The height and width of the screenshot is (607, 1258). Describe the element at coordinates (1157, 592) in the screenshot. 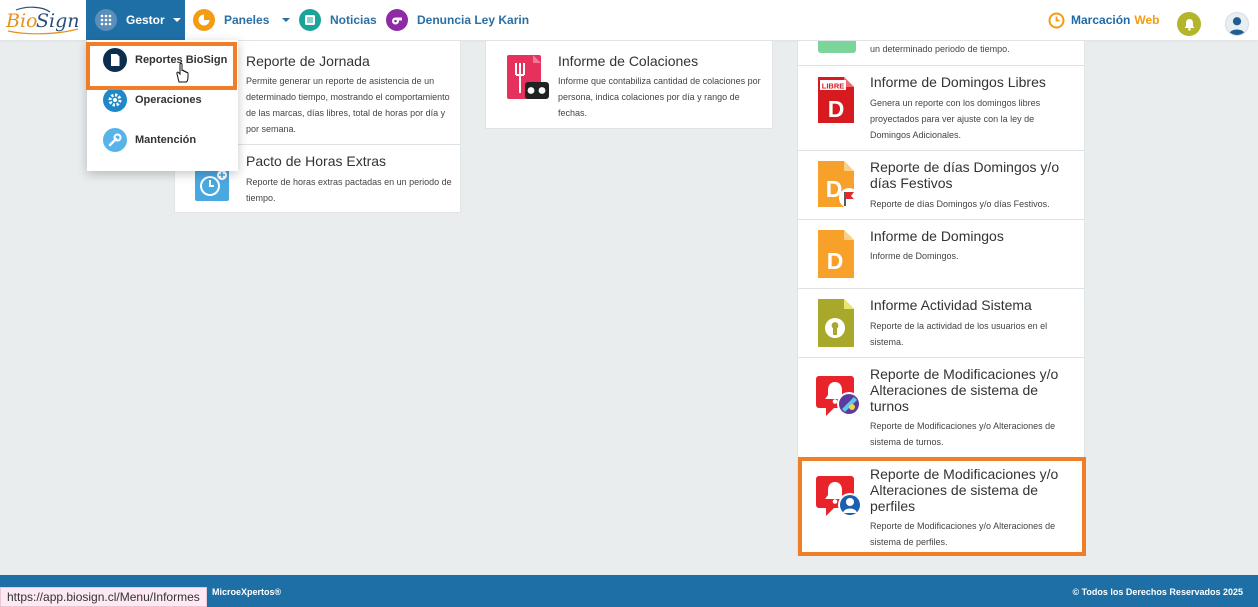

I see `footer-copyright: © Todos los Derechos Reservados 2025` at that location.